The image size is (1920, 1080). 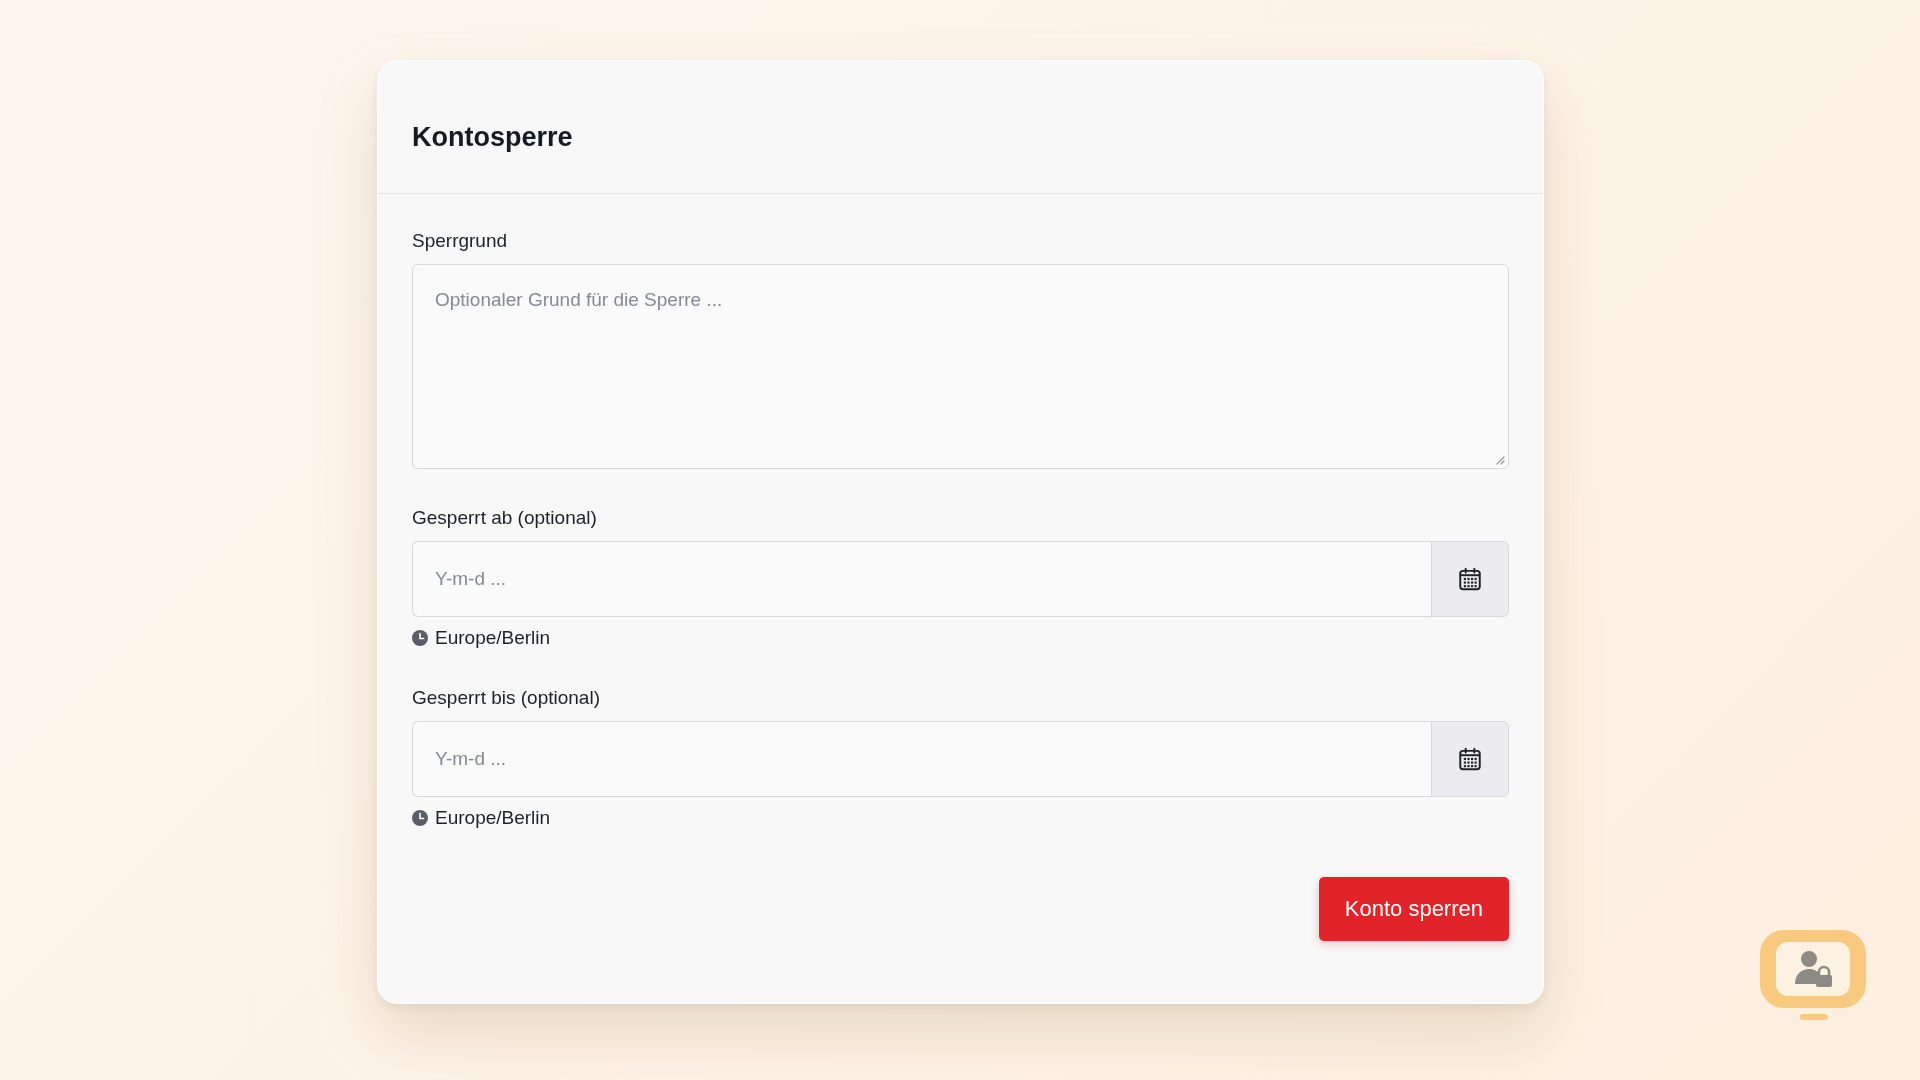 What do you see at coordinates (492, 137) in the screenshot?
I see `card-title: Kontosperre` at bounding box center [492, 137].